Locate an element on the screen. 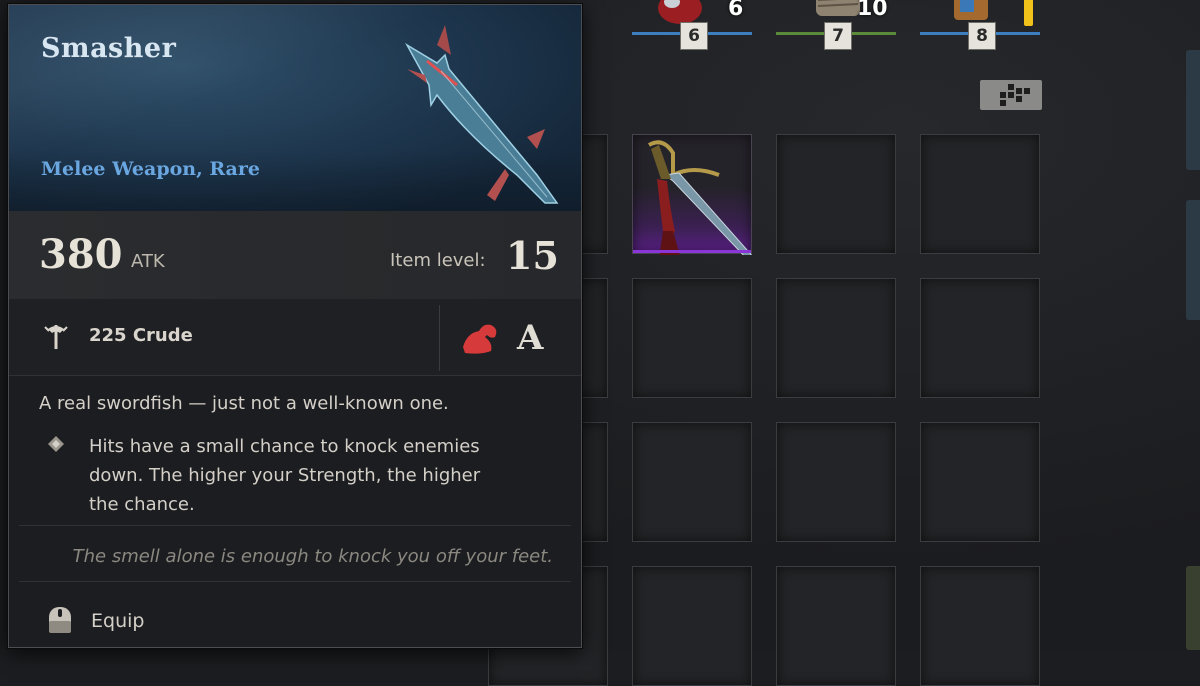 The image size is (1200, 686). strength-icon is located at coordinates (480, 339).